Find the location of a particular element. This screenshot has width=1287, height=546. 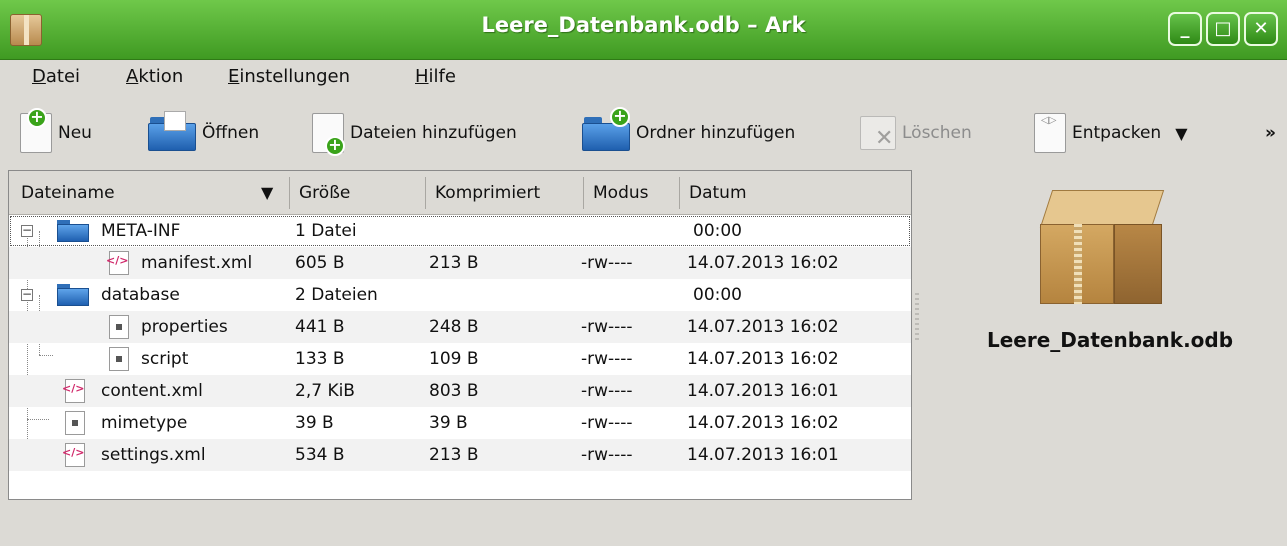

col-header-mode: Modus is located at coordinates (621, 193).